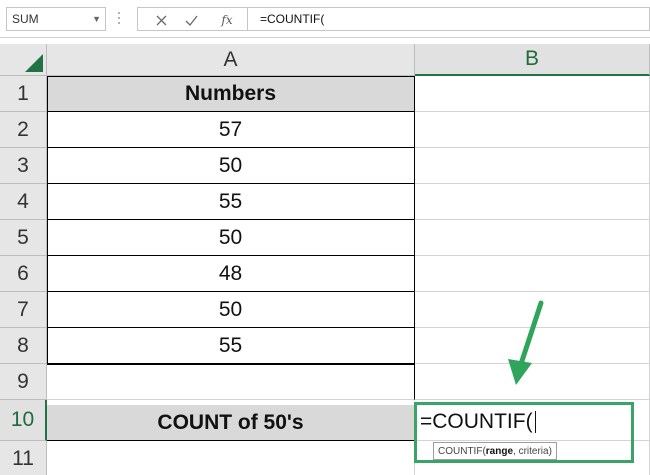 This screenshot has height=475, width=650. I want to click on formula-buttons: fx, so click(192, 19).